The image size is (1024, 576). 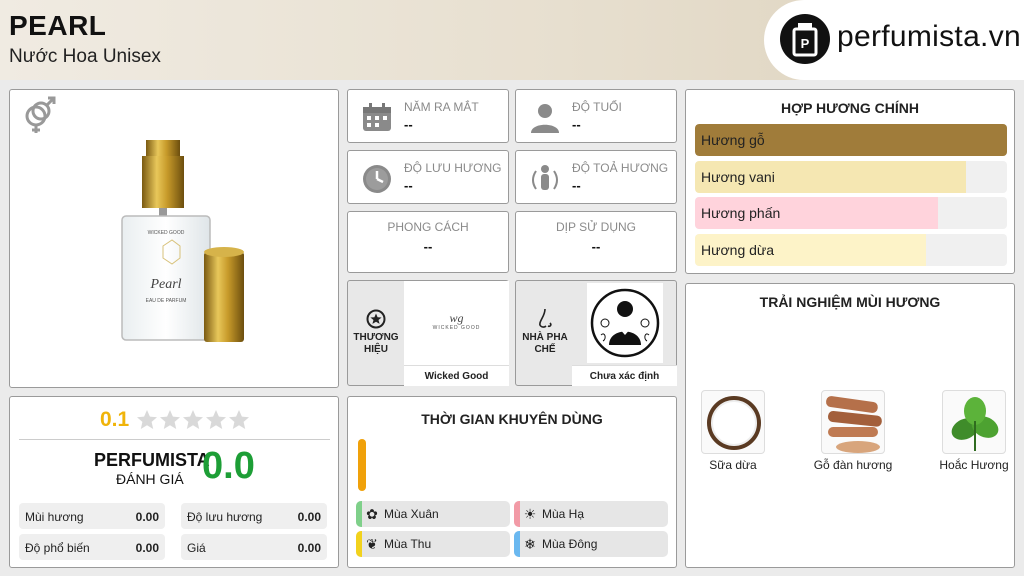 What do you see at coordinates (441, 107) in the screenshot?
I see `release-year-label: NĂM RA MẮT` at bounding box center [441, 107].